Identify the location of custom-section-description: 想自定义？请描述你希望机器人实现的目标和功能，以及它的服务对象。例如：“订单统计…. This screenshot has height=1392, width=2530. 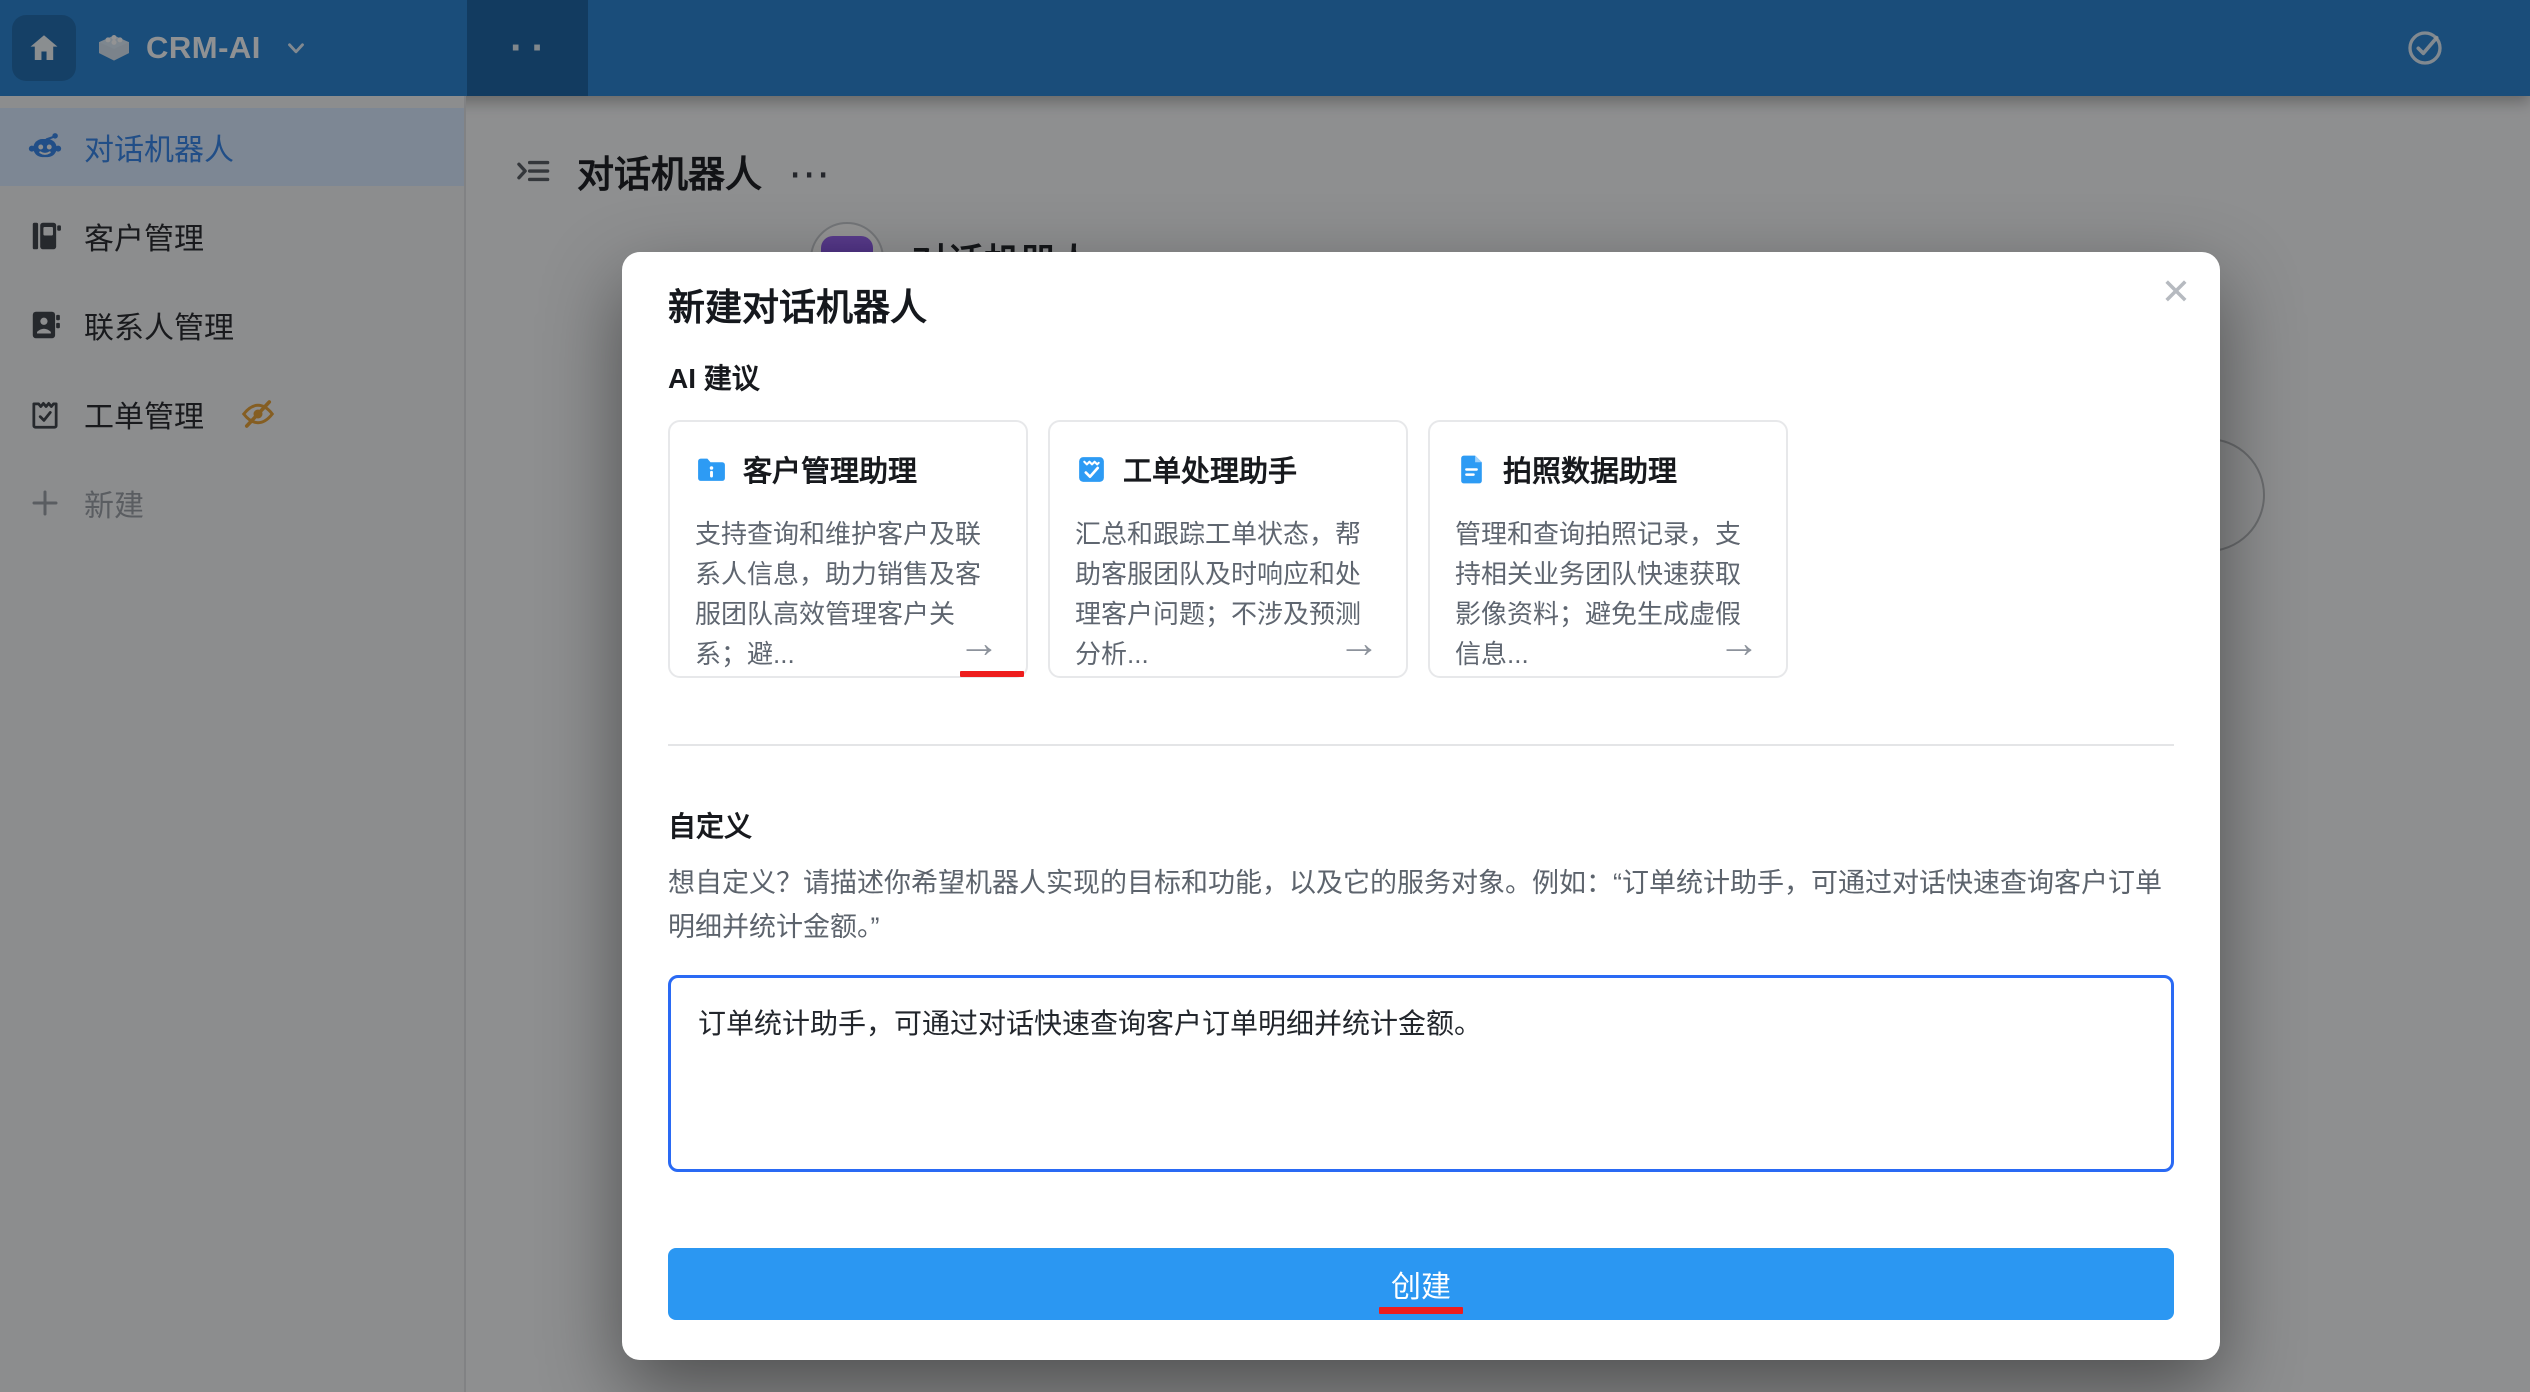
(1415, 905).